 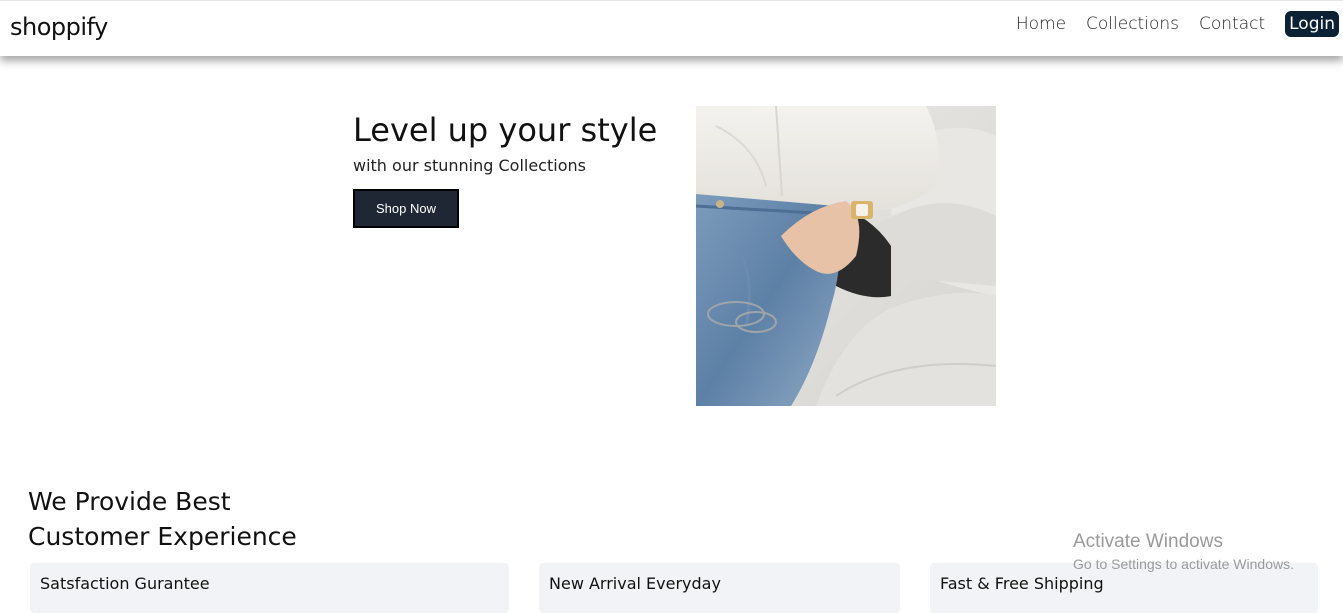 What do you see at coordinates (129, 501) in the screenshot?
I see `section-title-line1: We Provide Best` at bounding box center [129, 501].